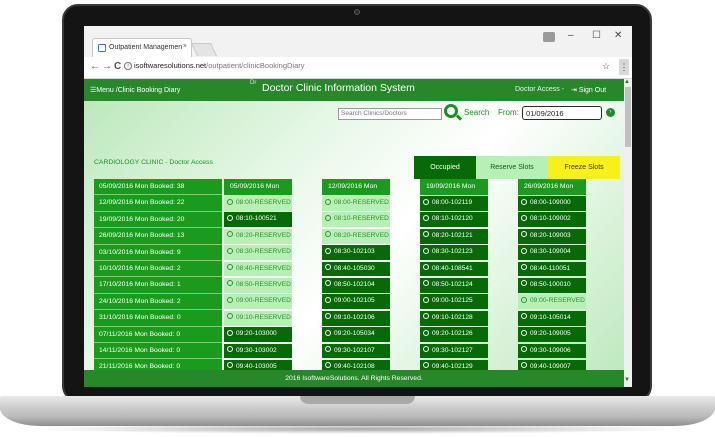 Image resolution: width=715 pixels, height=437 pixels. What do you see at coordinates (628, 117) in the screenshot?
I see `scroll-thumb` at bounding box center [628, 117].